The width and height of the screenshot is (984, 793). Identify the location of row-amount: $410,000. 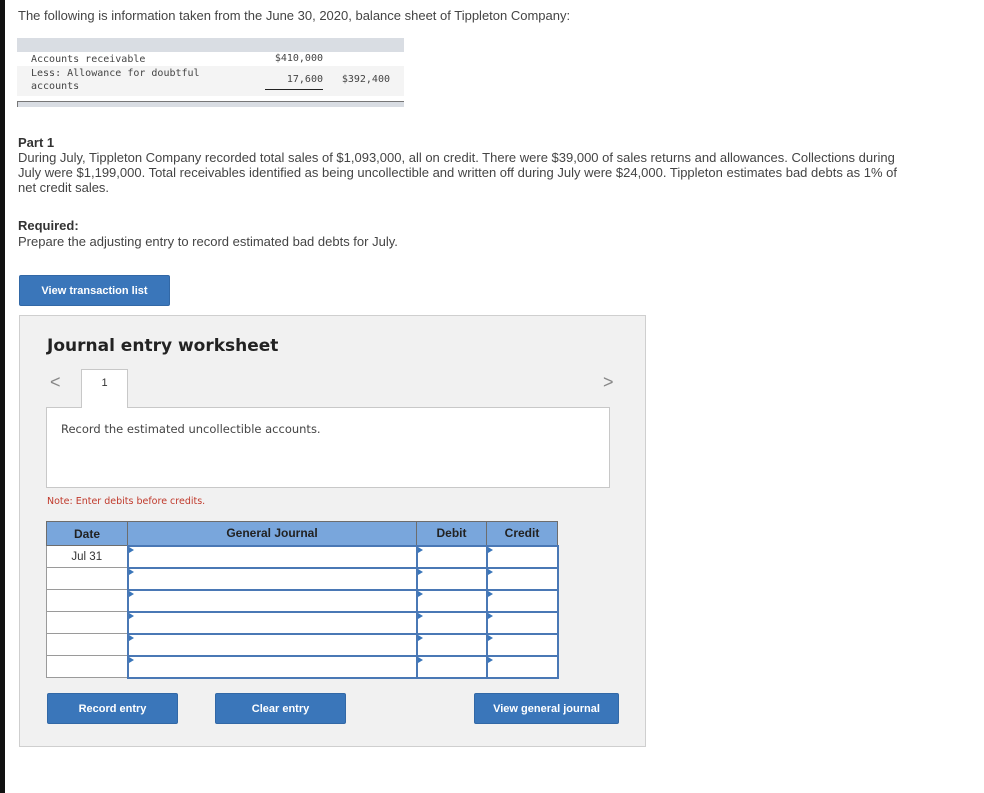
(298, 58).